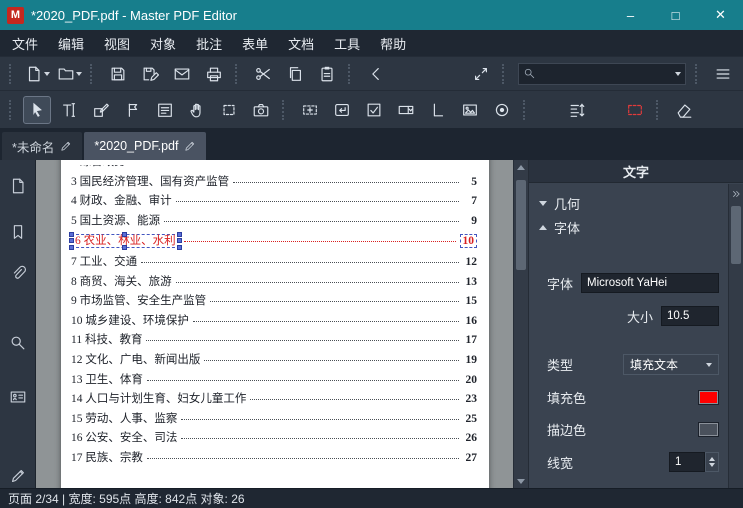 This screenshot has height=508, width=743. Describe the element at coordinates (37, 74) in the screenshot. I see `new-document-button` at that location.